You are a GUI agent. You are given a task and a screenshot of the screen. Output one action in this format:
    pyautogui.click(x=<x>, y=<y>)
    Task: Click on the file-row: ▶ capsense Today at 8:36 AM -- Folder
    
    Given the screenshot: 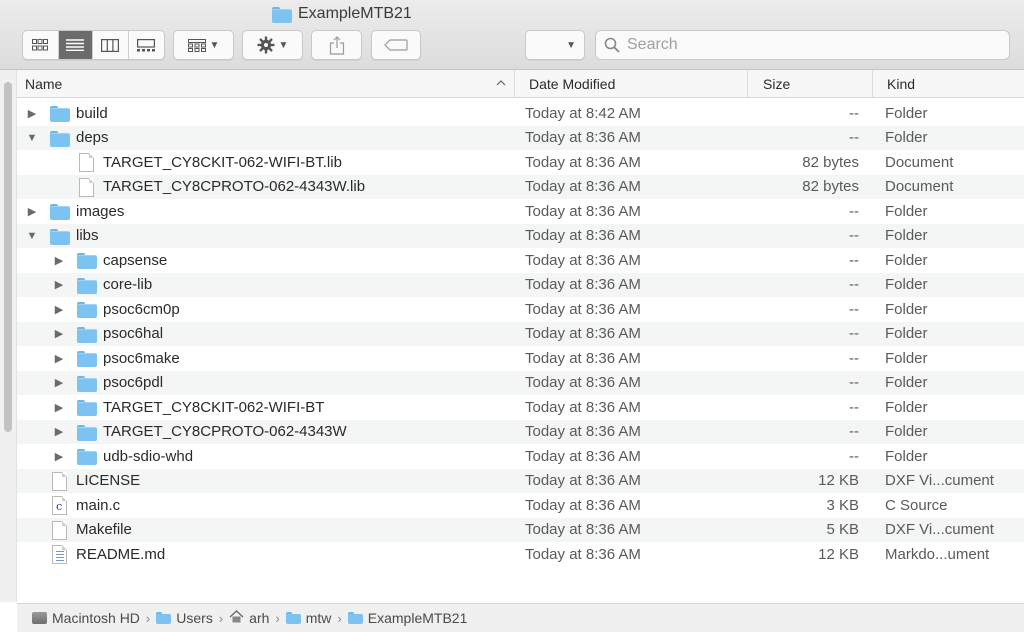 What is the action you would take?
    pyautogui.click(x=520, y=260)
    